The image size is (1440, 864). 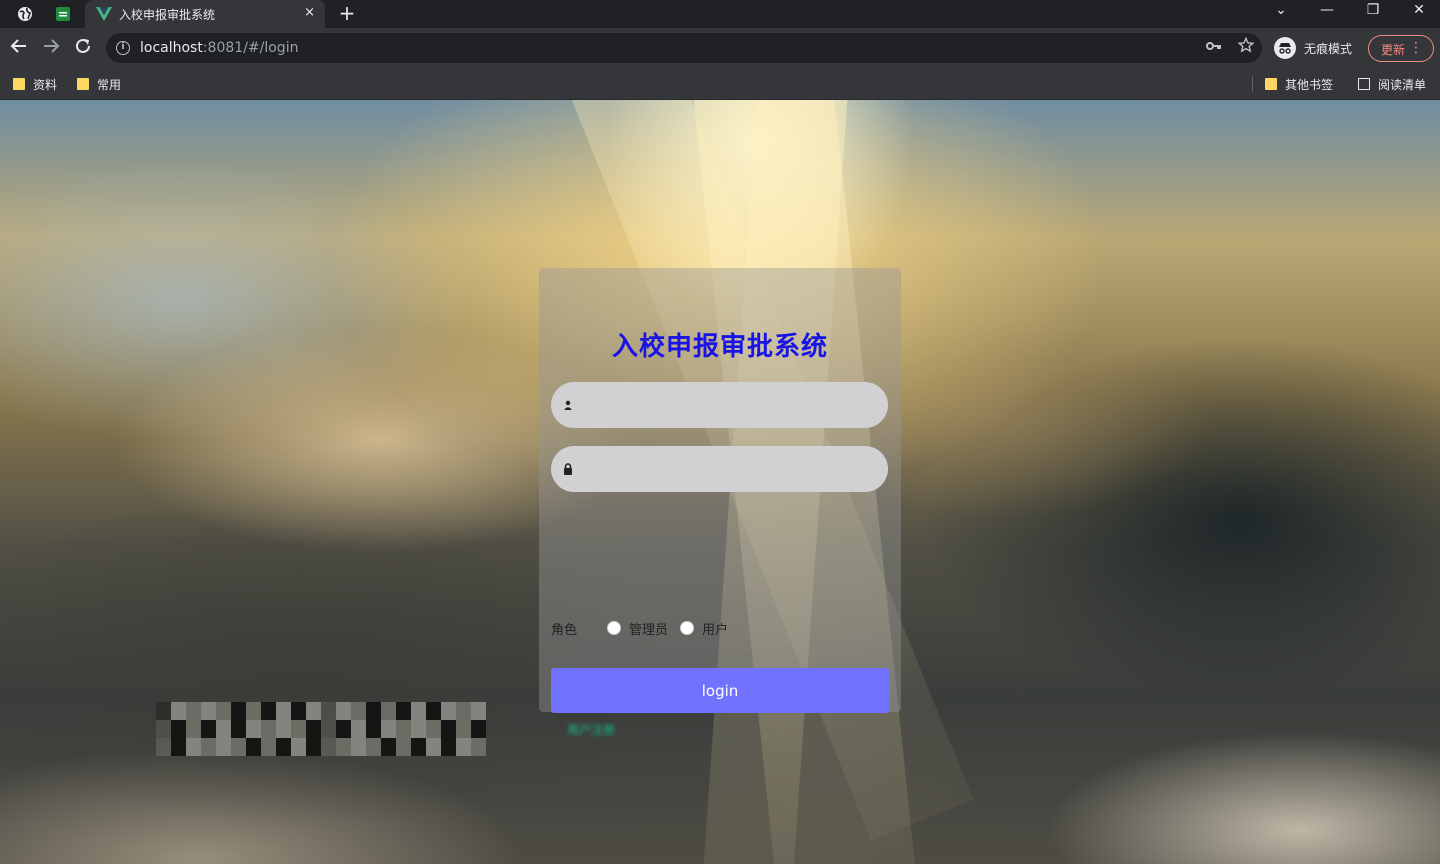 I want to click on role-admin-label: 管理员, so click(x=648, y=628).